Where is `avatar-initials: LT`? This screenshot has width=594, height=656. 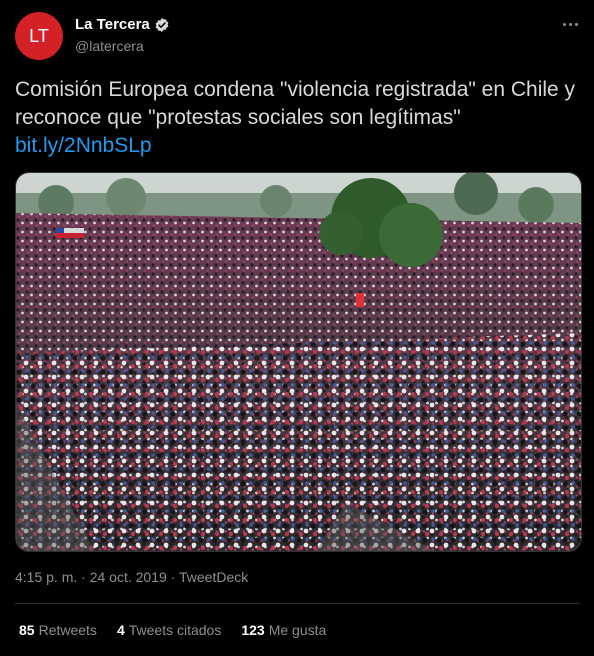
avatar-initials: LT is located at coordinates (39, 35).